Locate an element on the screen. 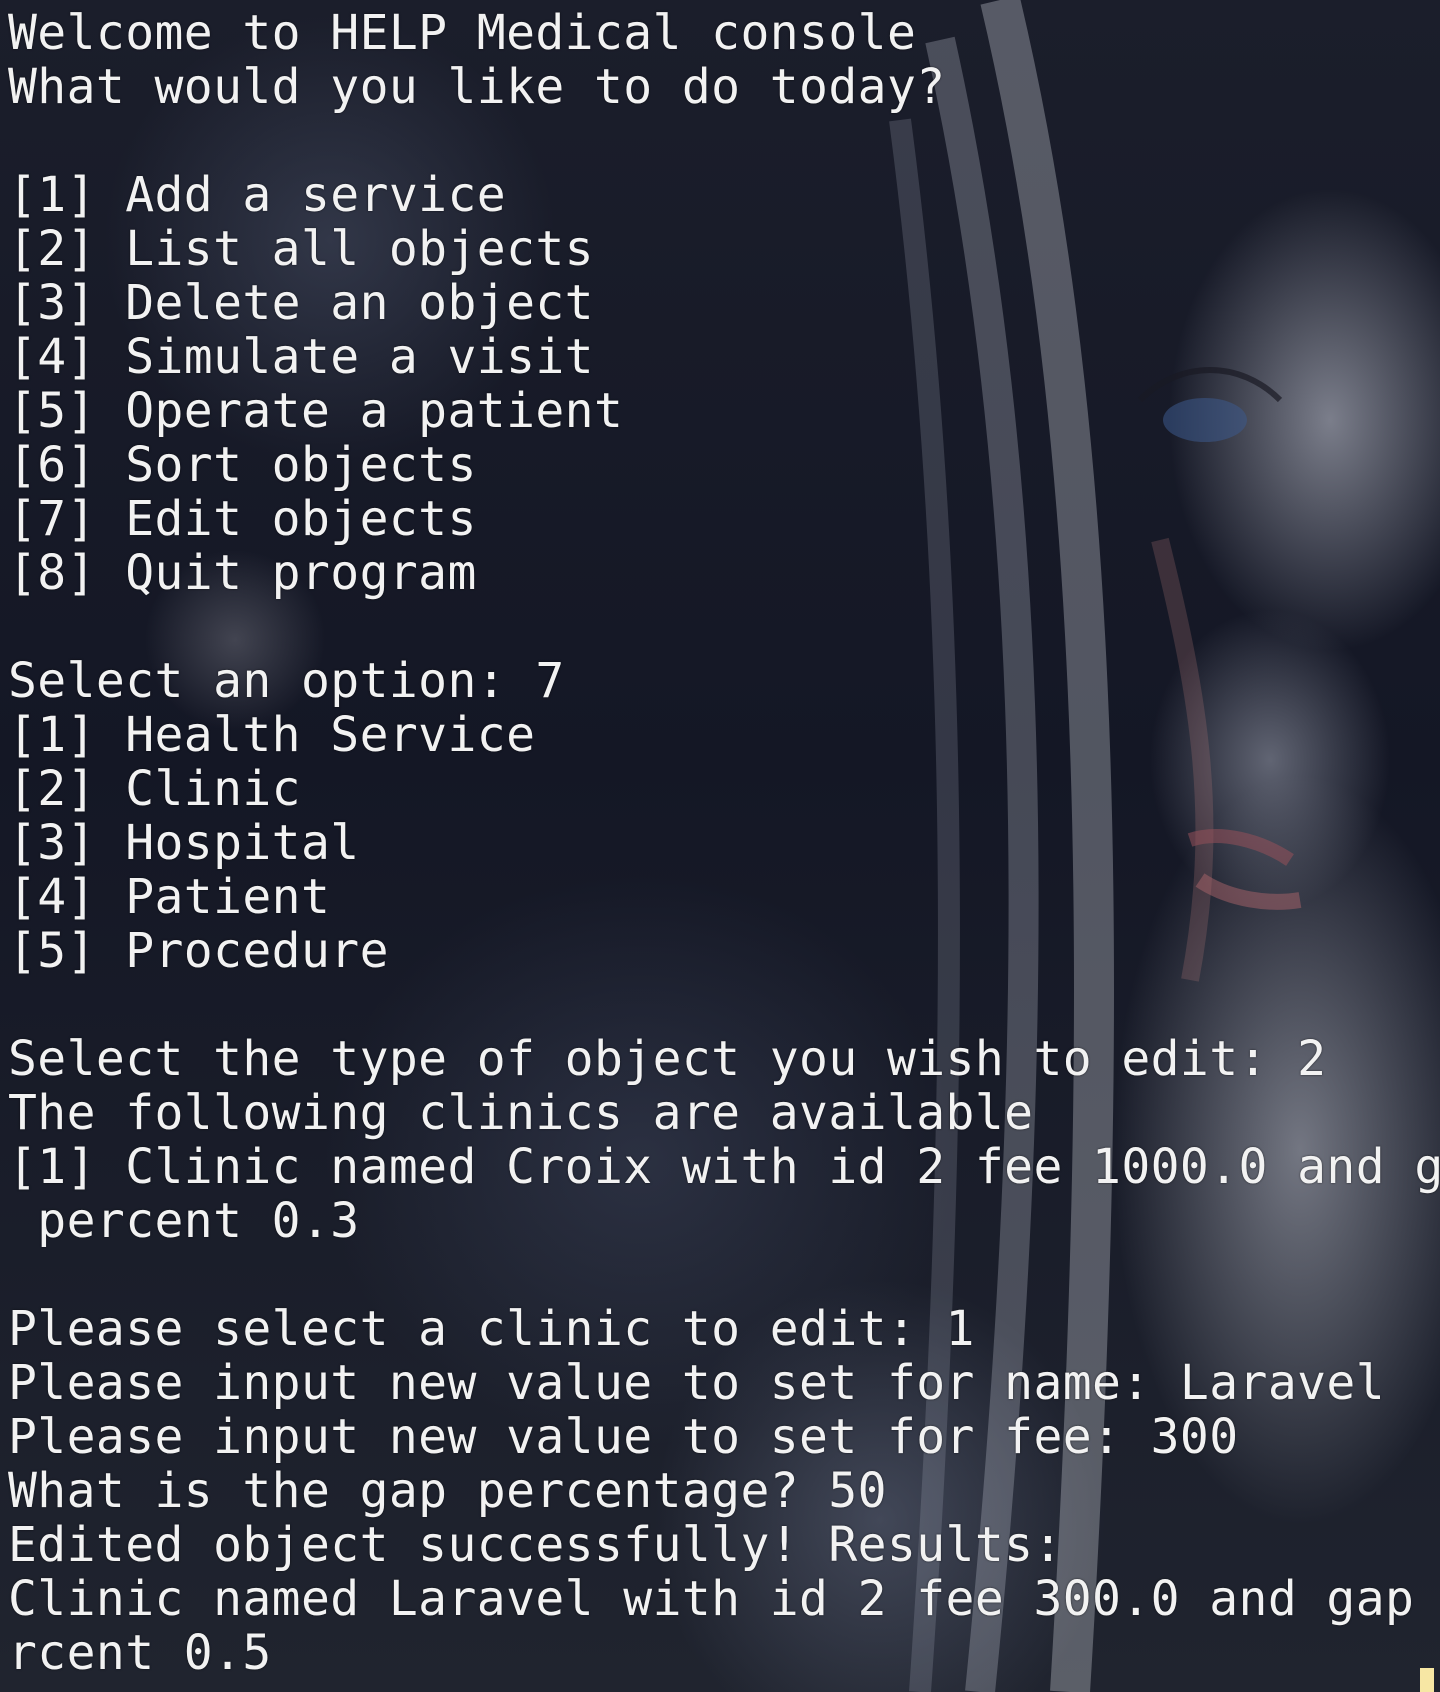  terminal-line: [7] Edit objects is located at coordinates (242, 519).